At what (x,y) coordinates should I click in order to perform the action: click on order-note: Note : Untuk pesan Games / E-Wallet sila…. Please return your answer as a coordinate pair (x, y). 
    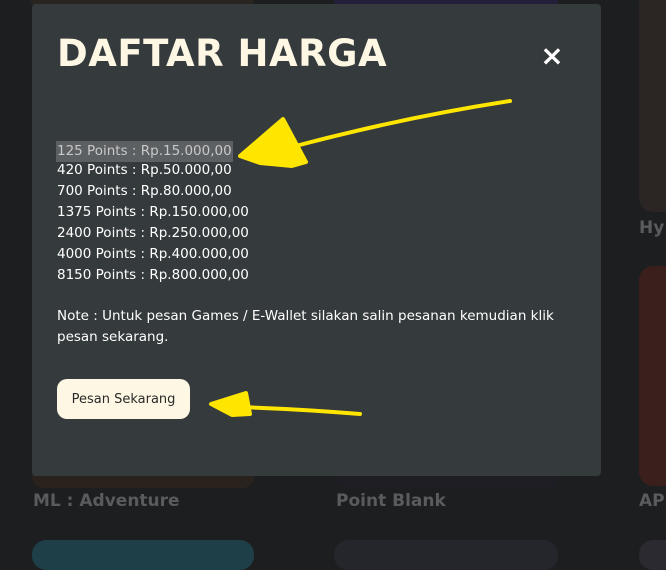
    Looking at the image, I should click on (305, 326).